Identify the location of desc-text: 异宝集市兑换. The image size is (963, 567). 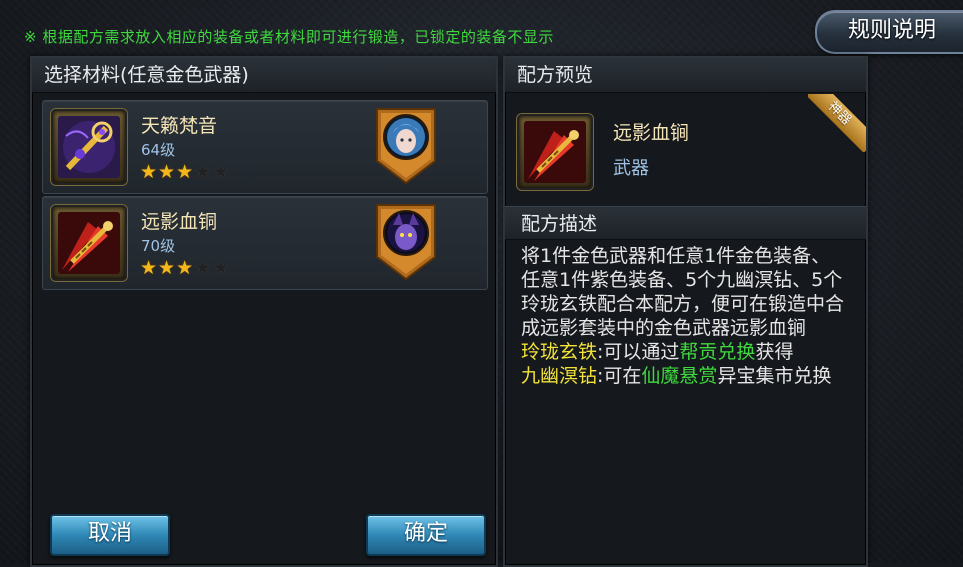
(774, 376).